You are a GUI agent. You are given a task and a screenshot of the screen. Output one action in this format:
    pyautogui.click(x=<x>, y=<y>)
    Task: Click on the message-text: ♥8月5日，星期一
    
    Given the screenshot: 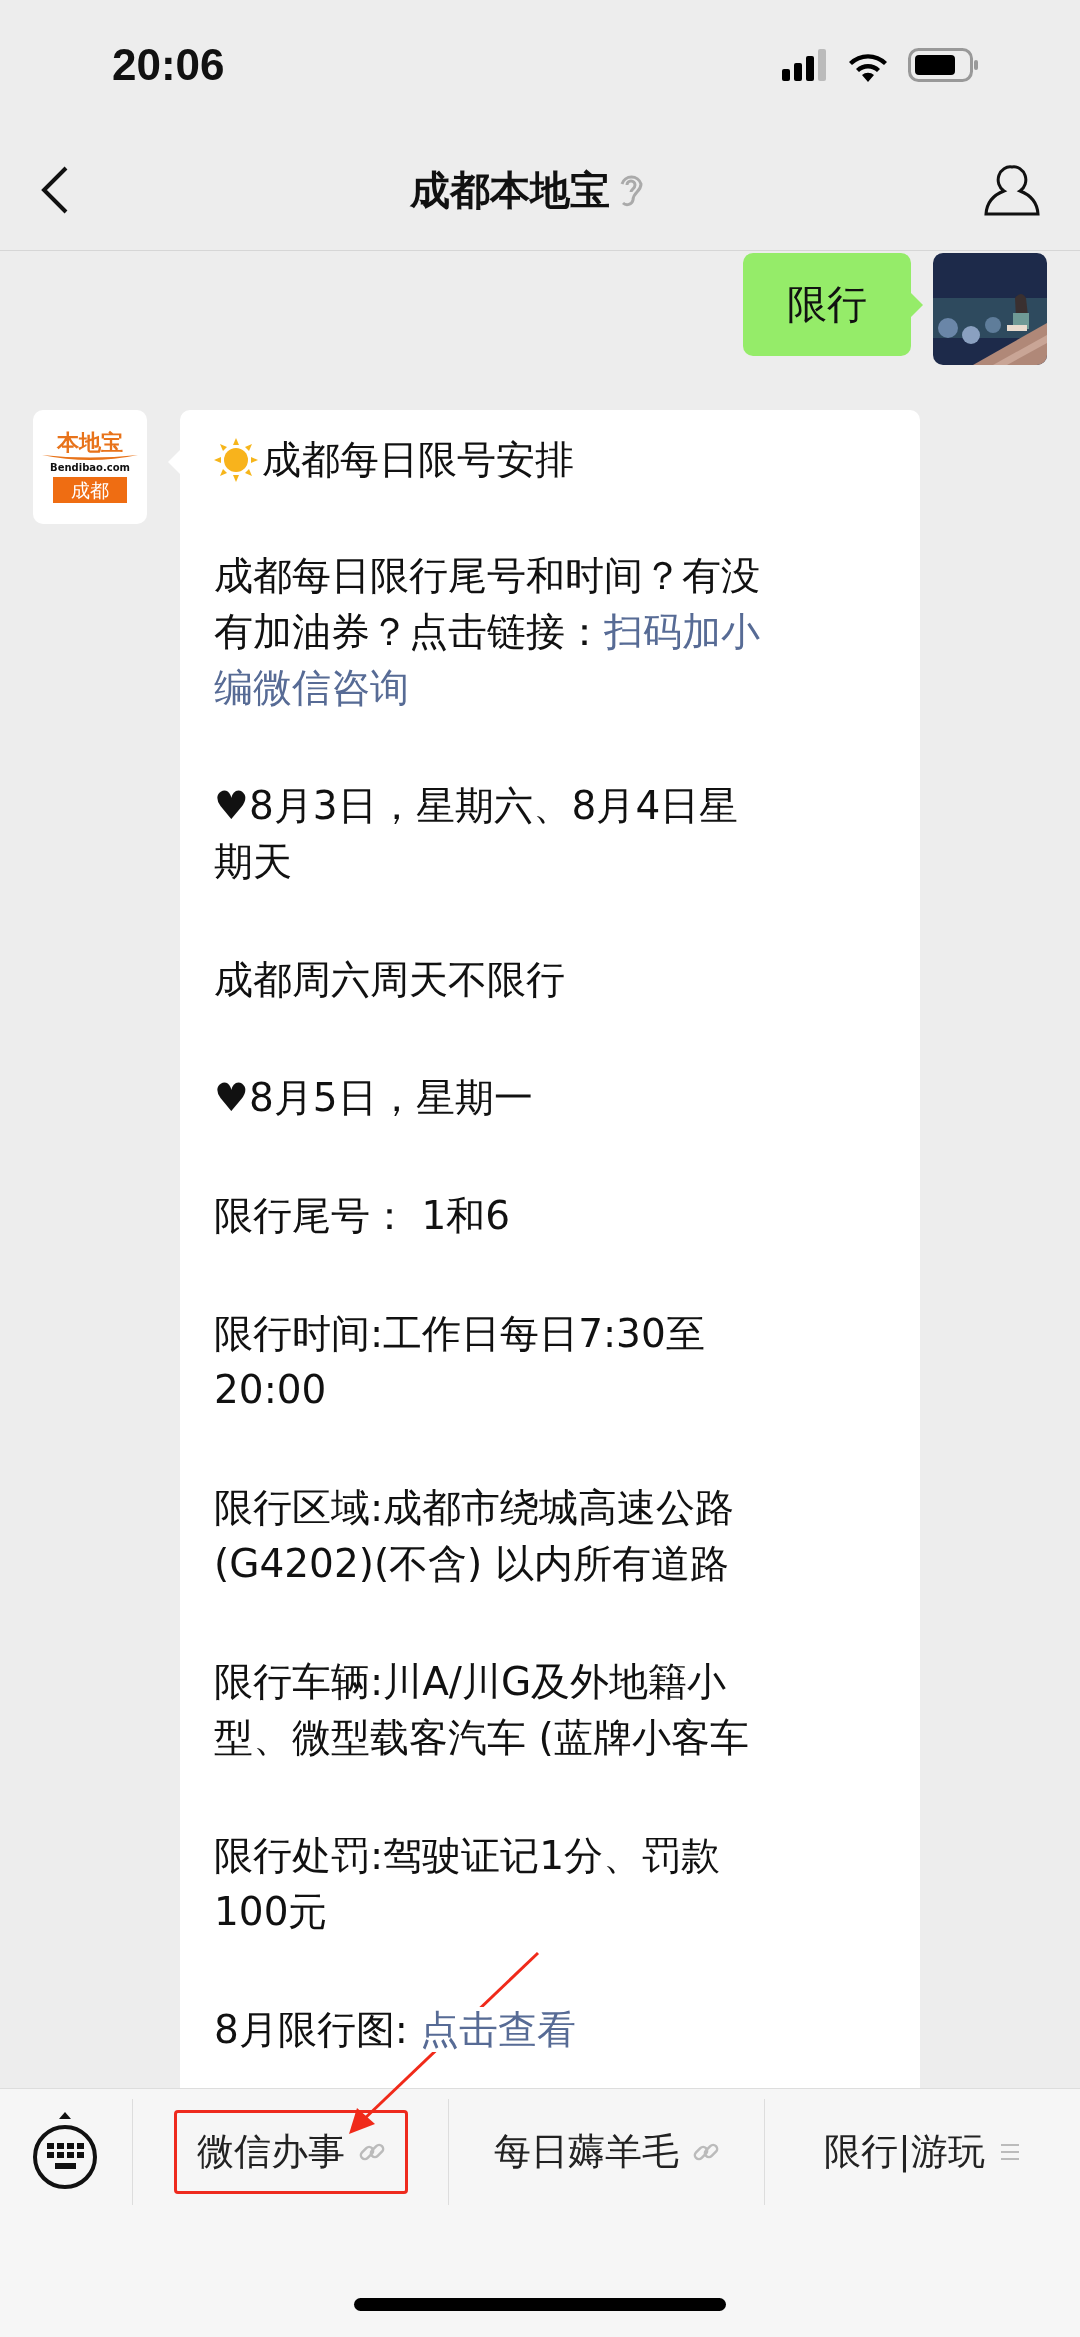 What is the action you would take?
    pyautogui.click(x=373, y=1097)
    